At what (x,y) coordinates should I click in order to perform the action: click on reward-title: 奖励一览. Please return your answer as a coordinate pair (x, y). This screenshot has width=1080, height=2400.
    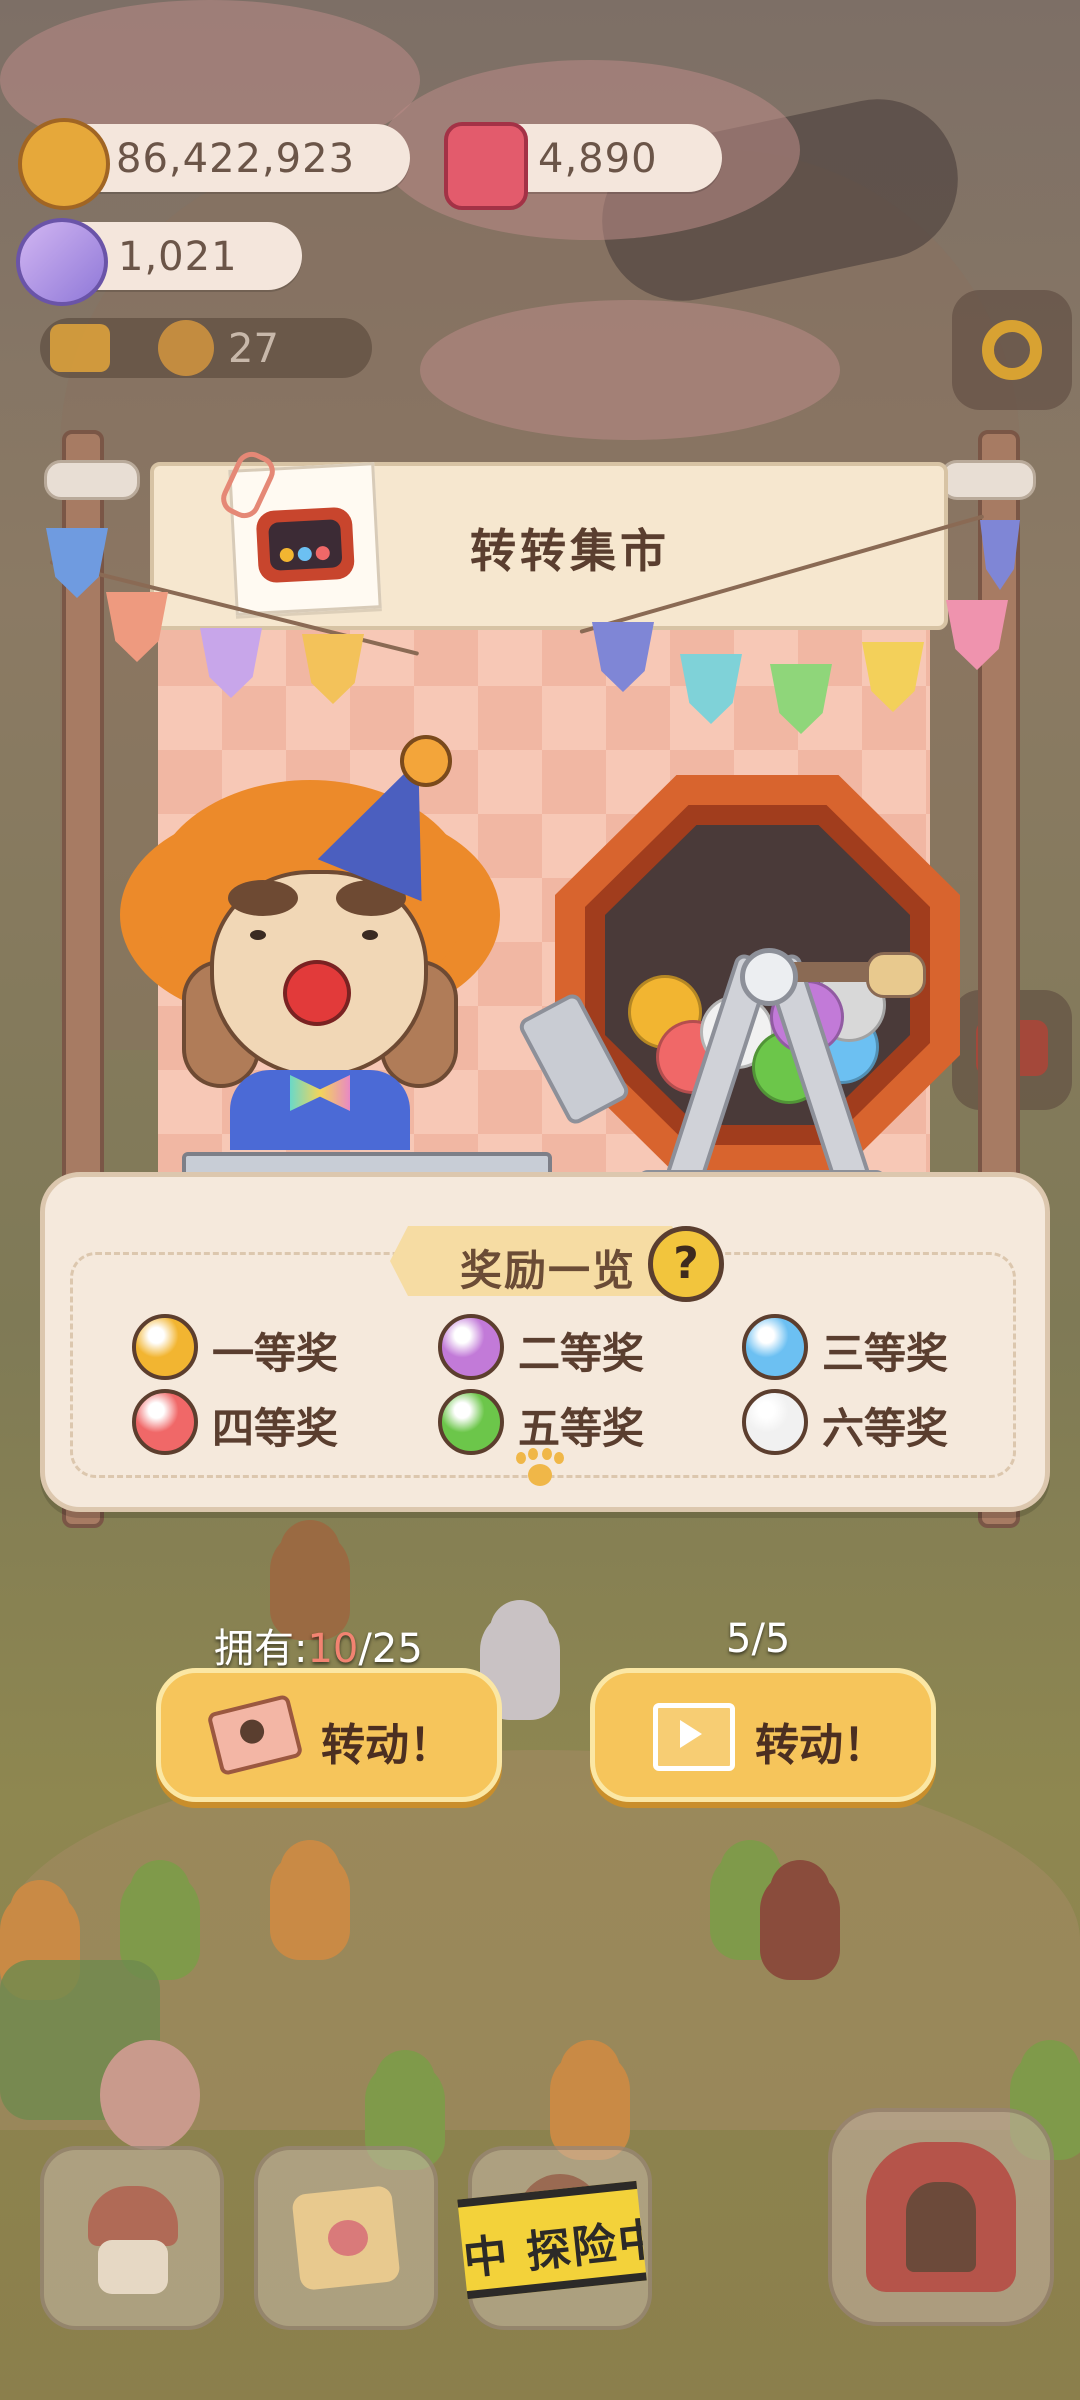
    Looking at the image, I should click on (548, 1270).